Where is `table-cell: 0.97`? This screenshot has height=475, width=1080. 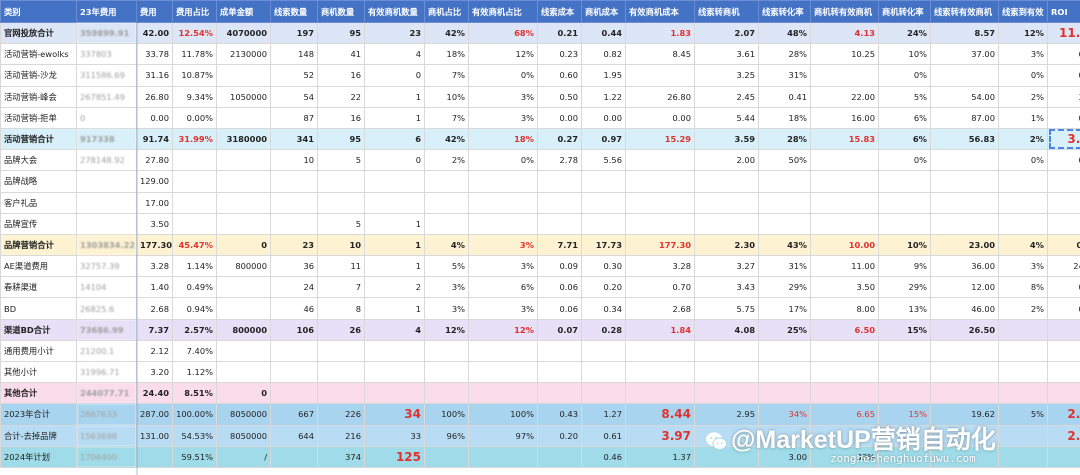 table-cell: 0.97 is located at coordinates (603, 139).